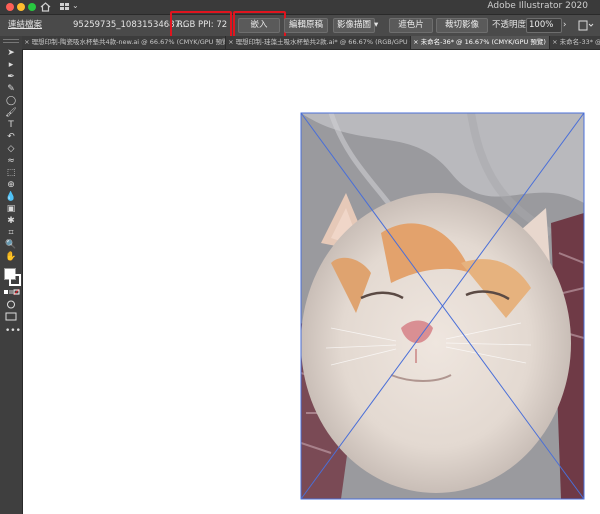 Image resolution: width=600 pixels, height=514 pixels. Describe the element at coordinates (75, 5) in the screenshot. I see `chevron-down-icon: ⌄` at that location.